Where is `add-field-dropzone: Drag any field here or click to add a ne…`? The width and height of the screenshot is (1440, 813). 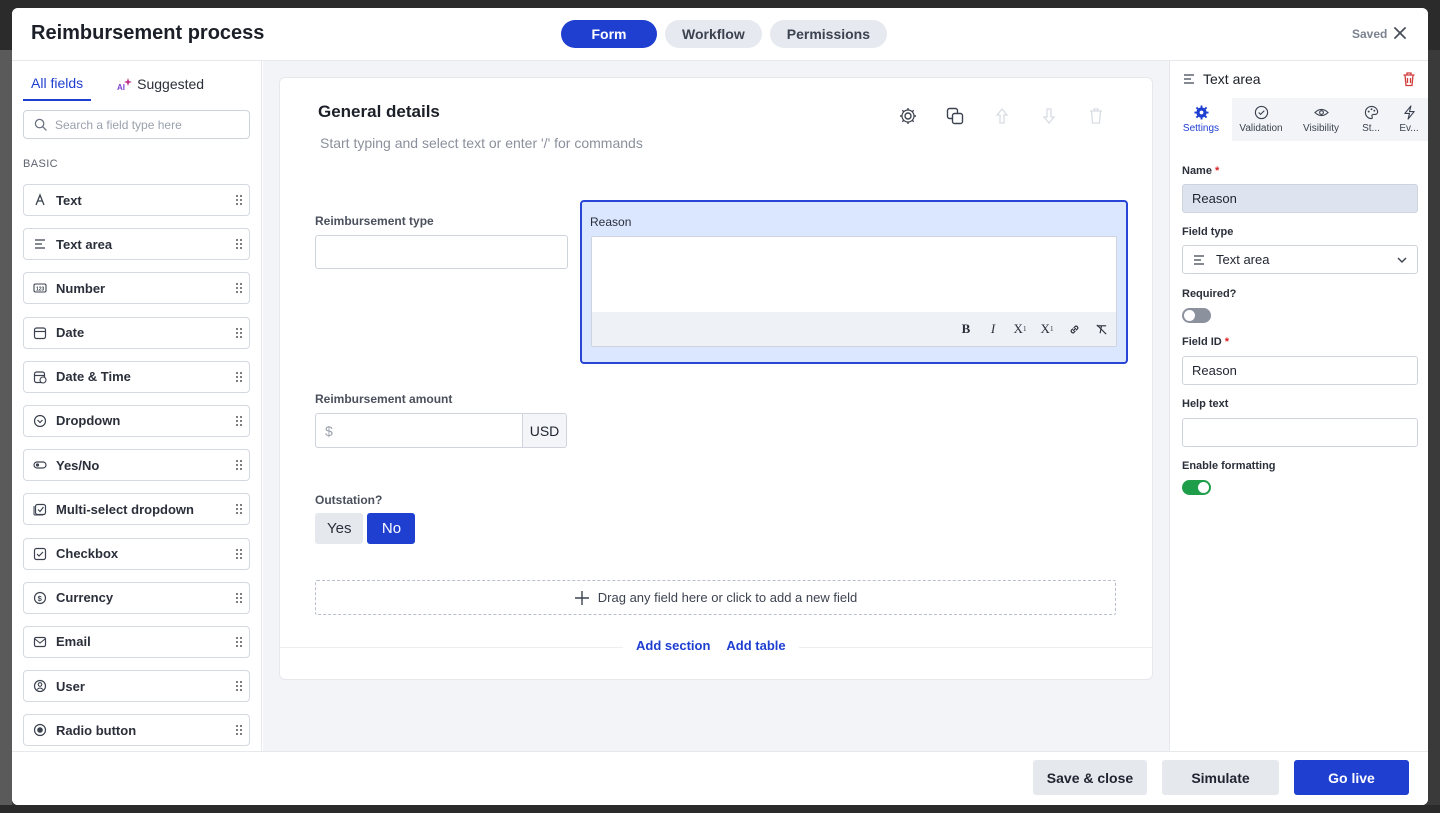 add-field-dropzone: Drag any field here or click to add a ne… is located at coordinates (715, 597).